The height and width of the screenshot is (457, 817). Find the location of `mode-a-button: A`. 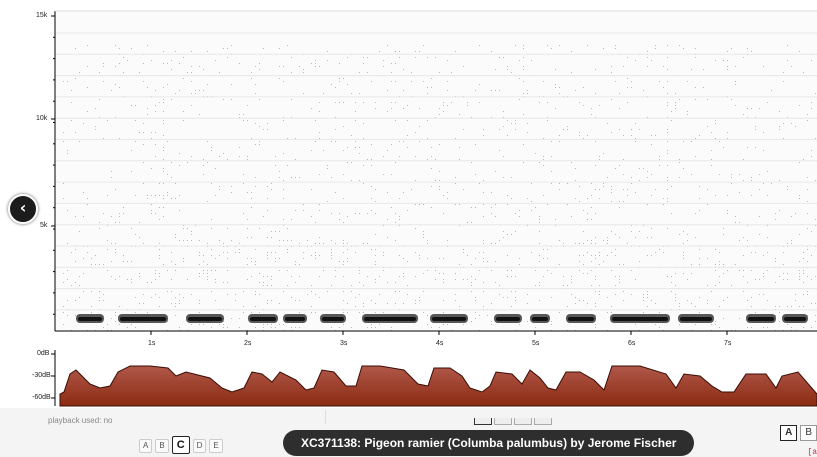

mode-a-button: A is located at coordinates (146, 446).